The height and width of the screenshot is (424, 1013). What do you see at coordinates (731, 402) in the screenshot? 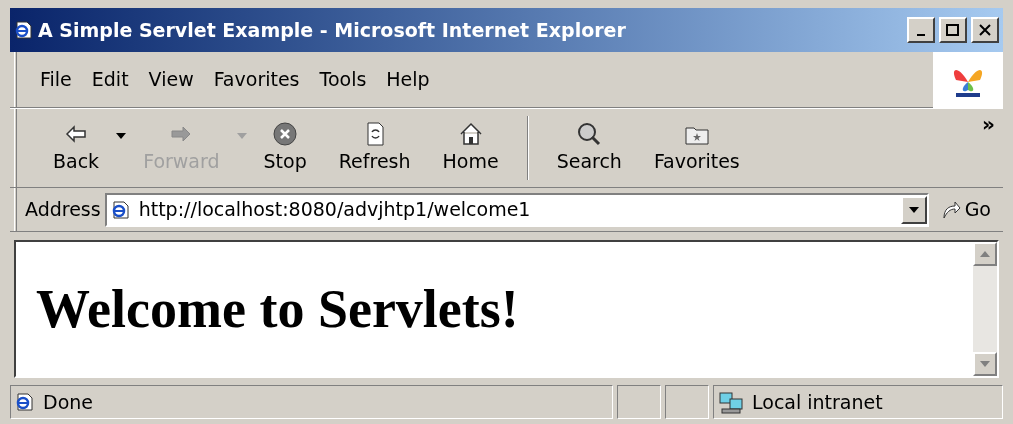
I see `network-icon` at bounding box center [731, 402].